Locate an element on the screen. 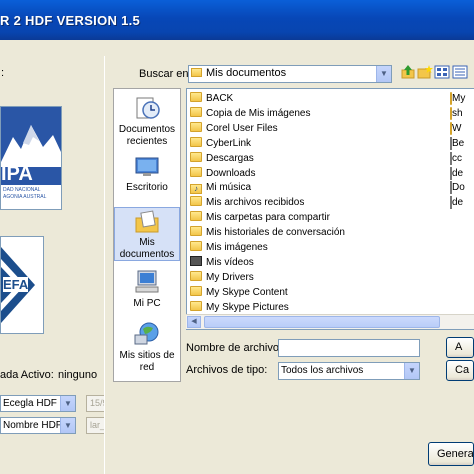  file-item: Mis imágenes is located at coordinates (229, 247).